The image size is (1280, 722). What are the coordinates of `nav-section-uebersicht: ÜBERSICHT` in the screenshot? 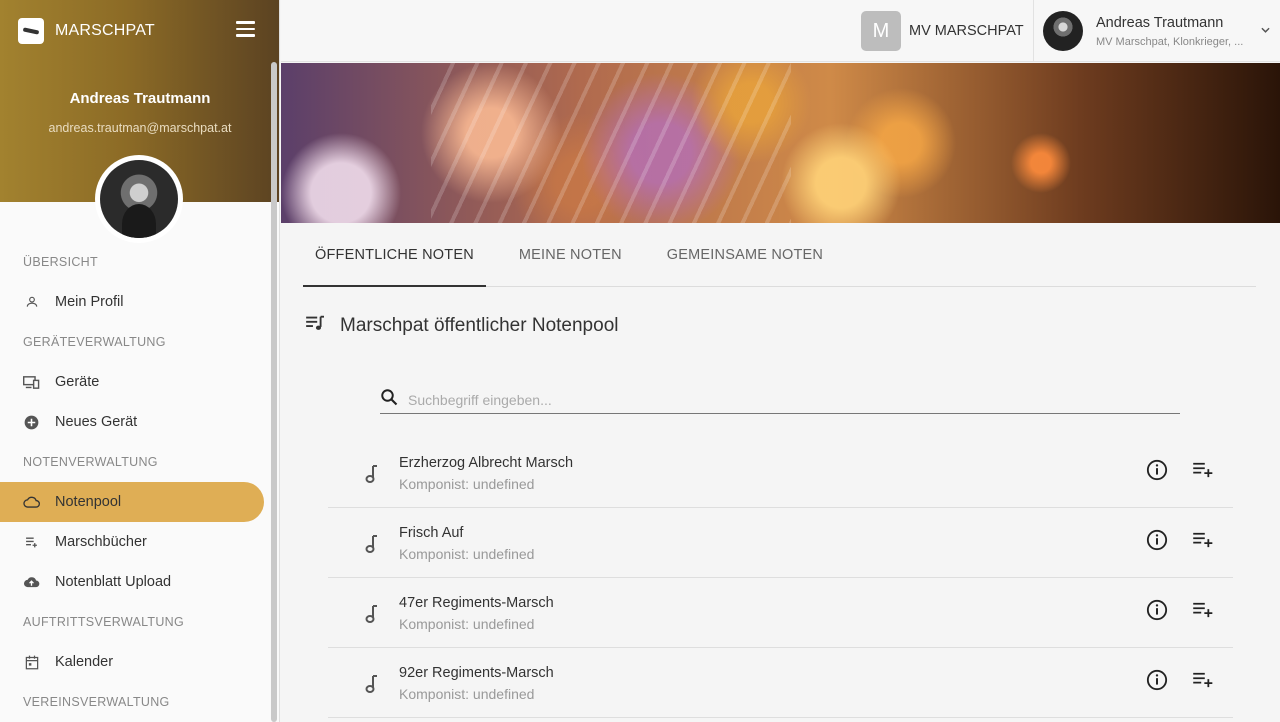 It's located at (60, 262).